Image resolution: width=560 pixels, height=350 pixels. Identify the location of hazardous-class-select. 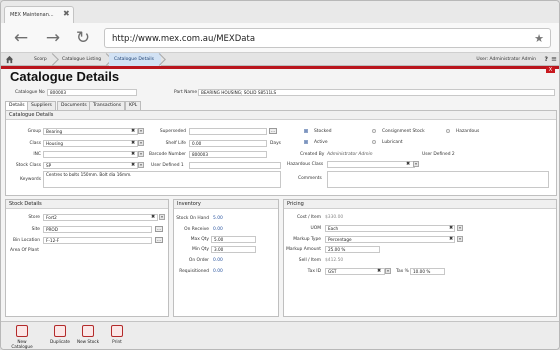
(371, 164).